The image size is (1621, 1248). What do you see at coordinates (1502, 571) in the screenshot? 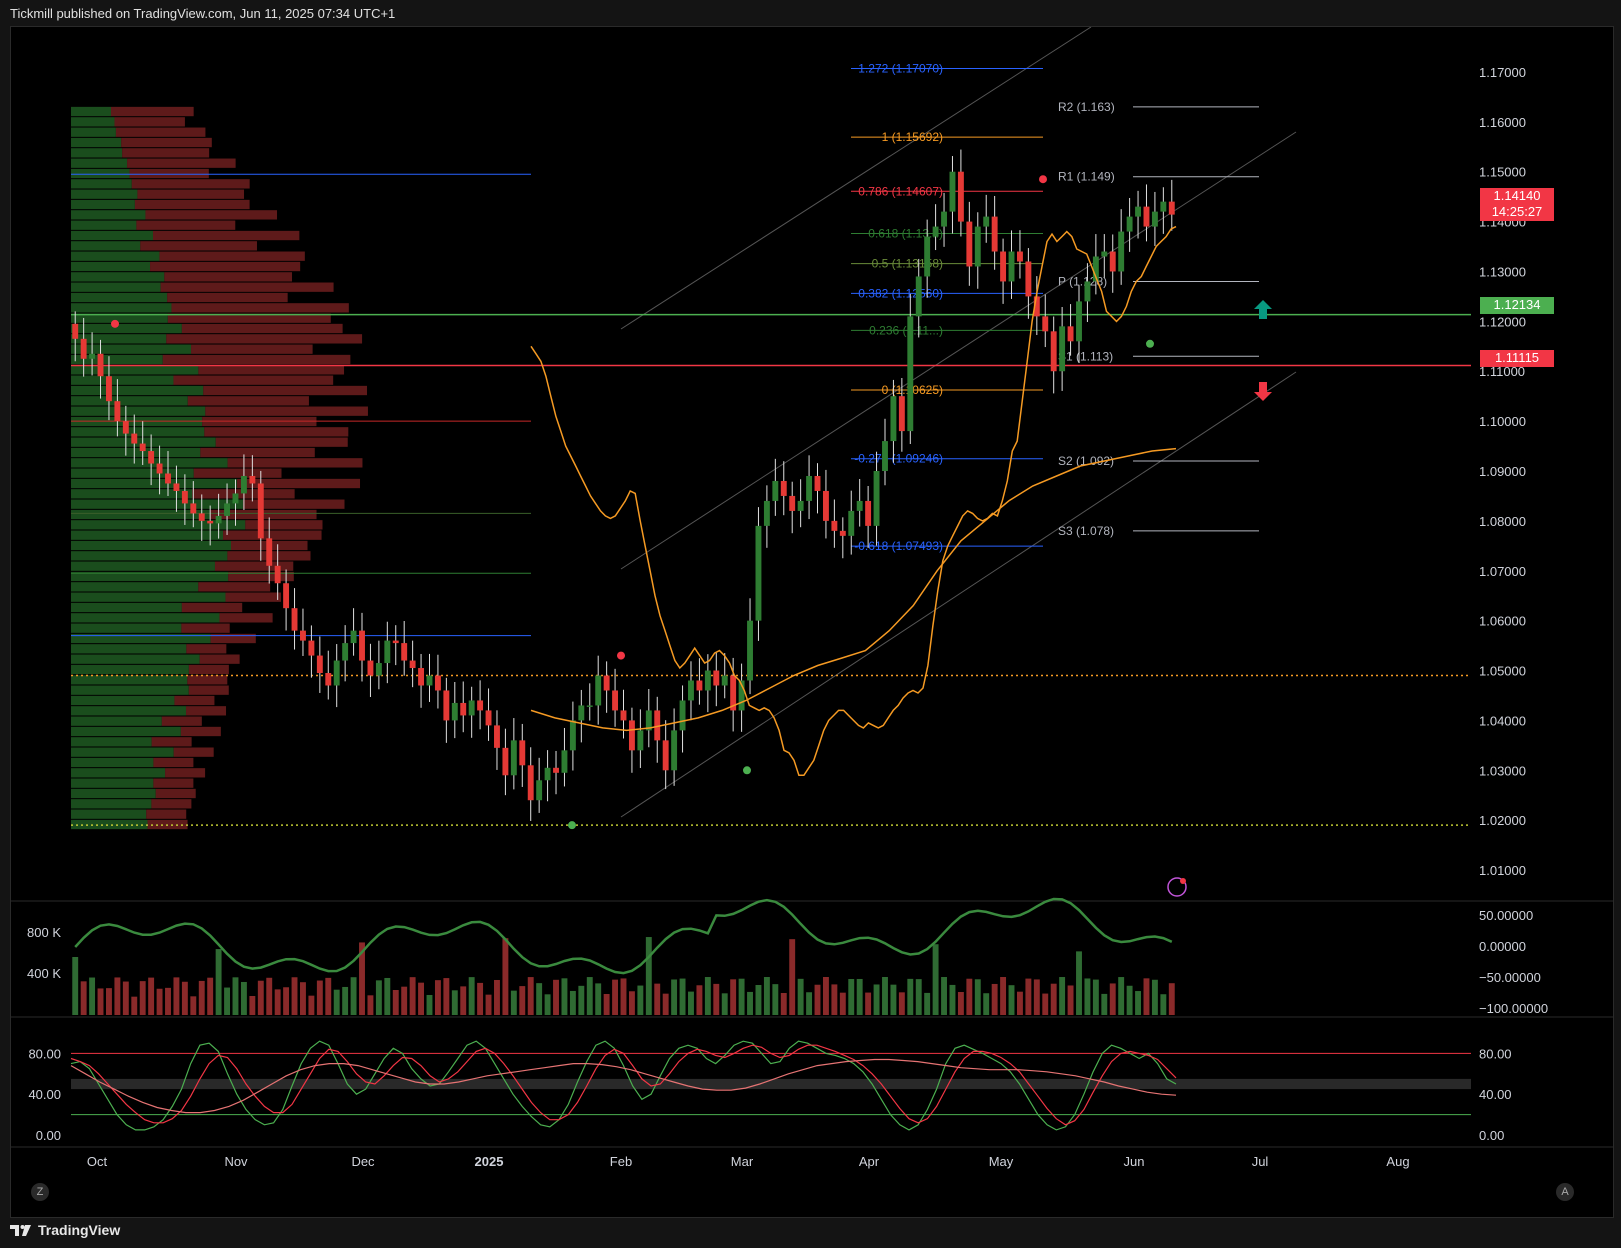
I see `price-tick: 1.07000` at bounding box center [1502, 571].